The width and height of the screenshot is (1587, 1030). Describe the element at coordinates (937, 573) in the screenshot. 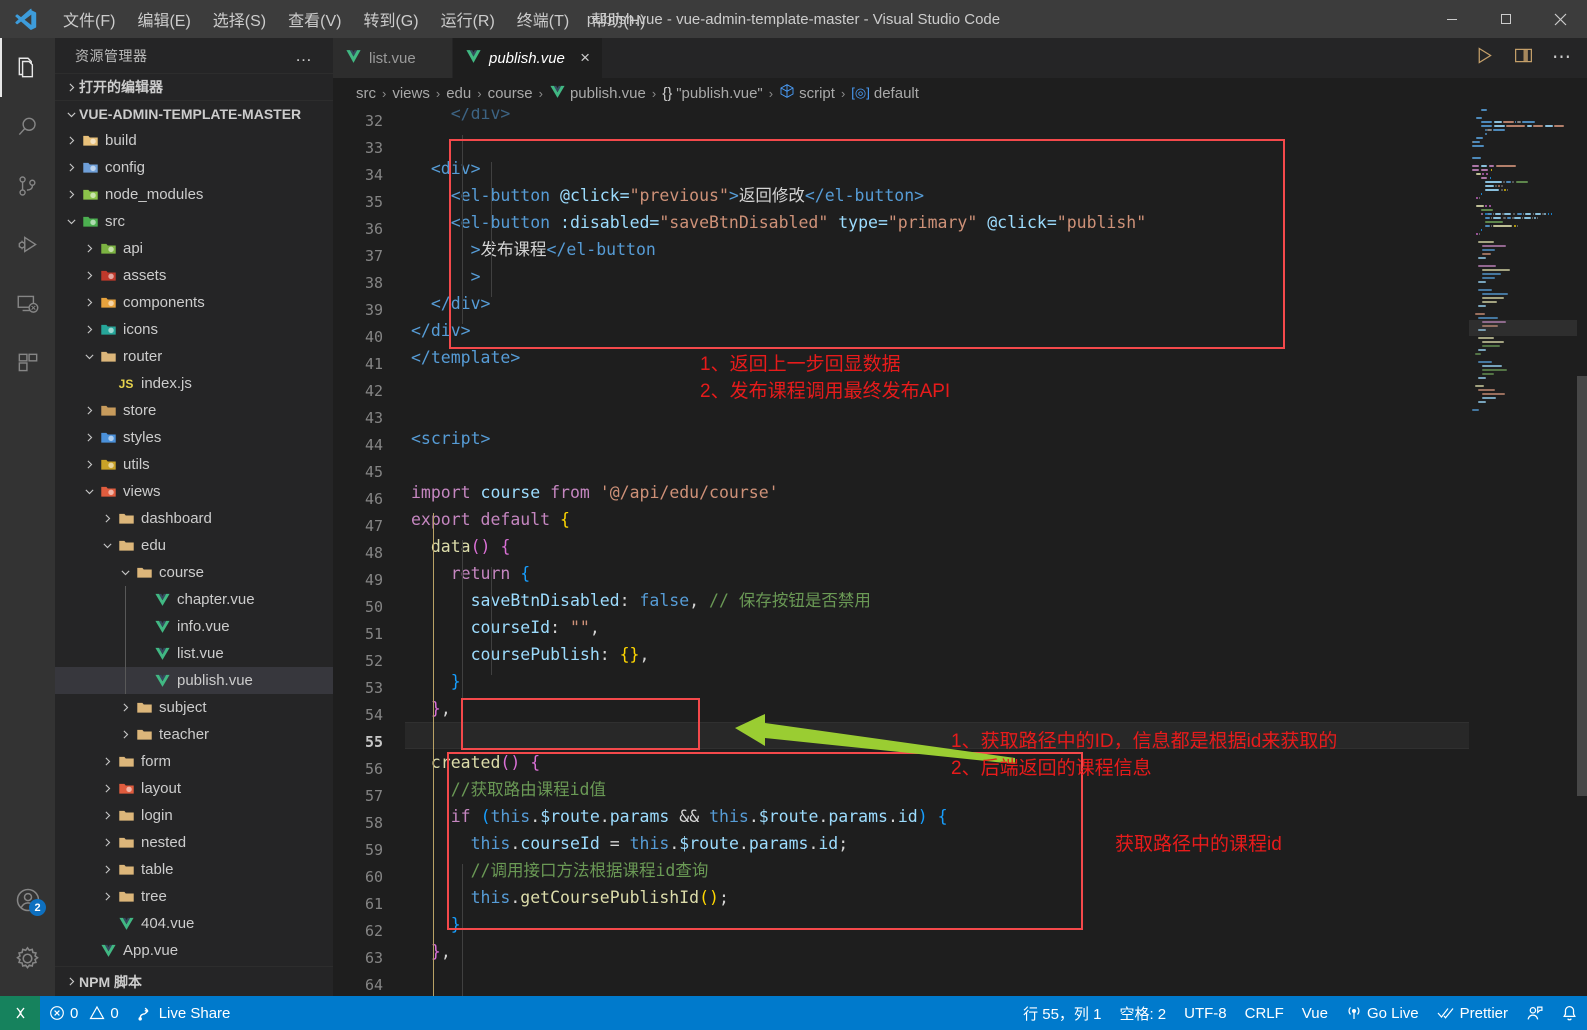

I see `code-line: return {` at that location.